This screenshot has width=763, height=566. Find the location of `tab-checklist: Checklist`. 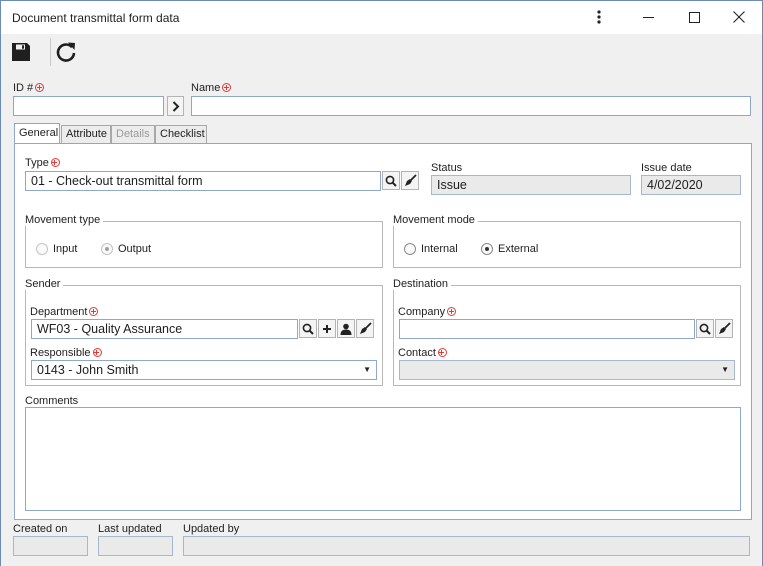

tab-checklist: Checklist is located at coordinates (181, 134).